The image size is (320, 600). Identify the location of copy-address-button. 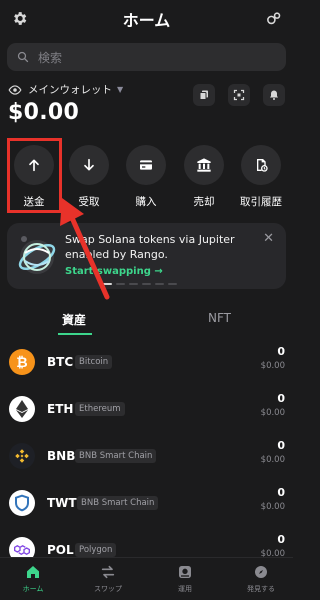
(204, 95).